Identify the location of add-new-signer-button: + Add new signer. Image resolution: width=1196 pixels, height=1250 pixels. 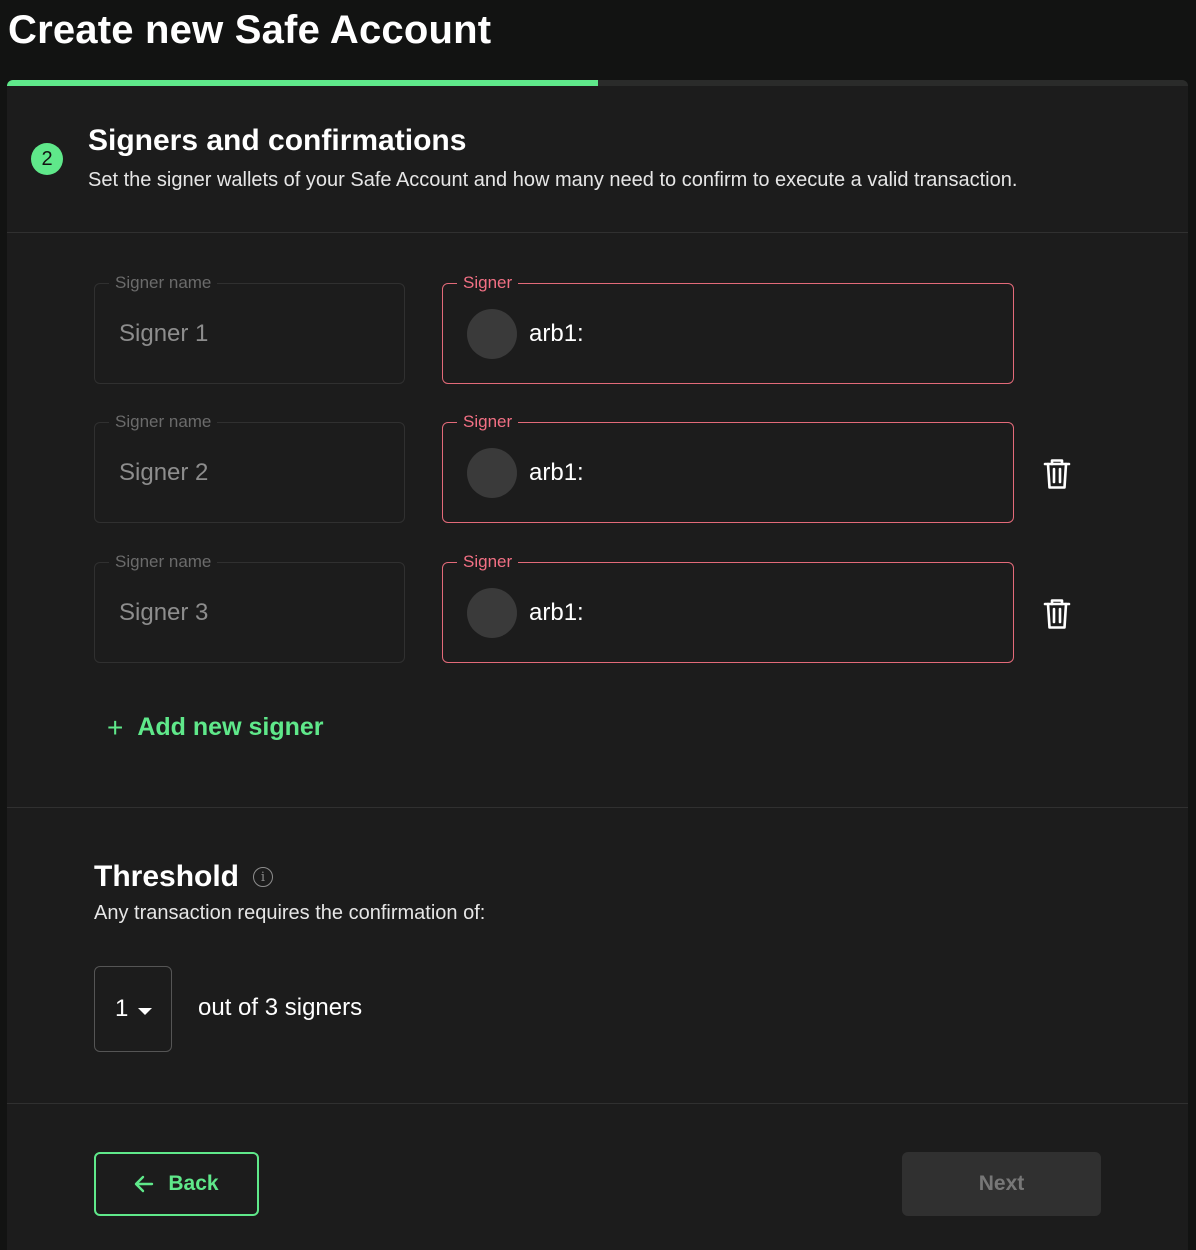
(215, 727).